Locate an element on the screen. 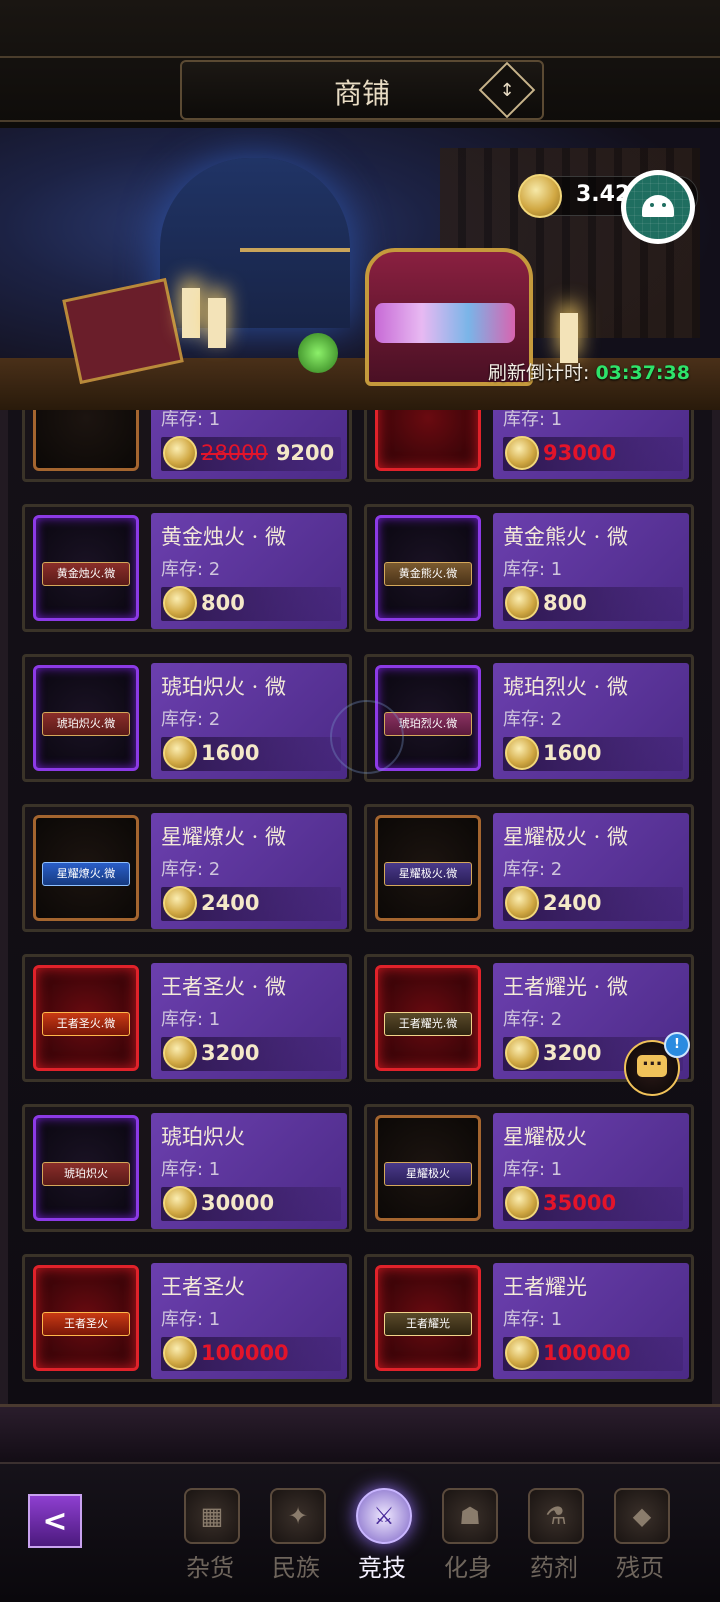 This screenshot has height=1602, width=720. candle-art is located at coordinates (191, 313).